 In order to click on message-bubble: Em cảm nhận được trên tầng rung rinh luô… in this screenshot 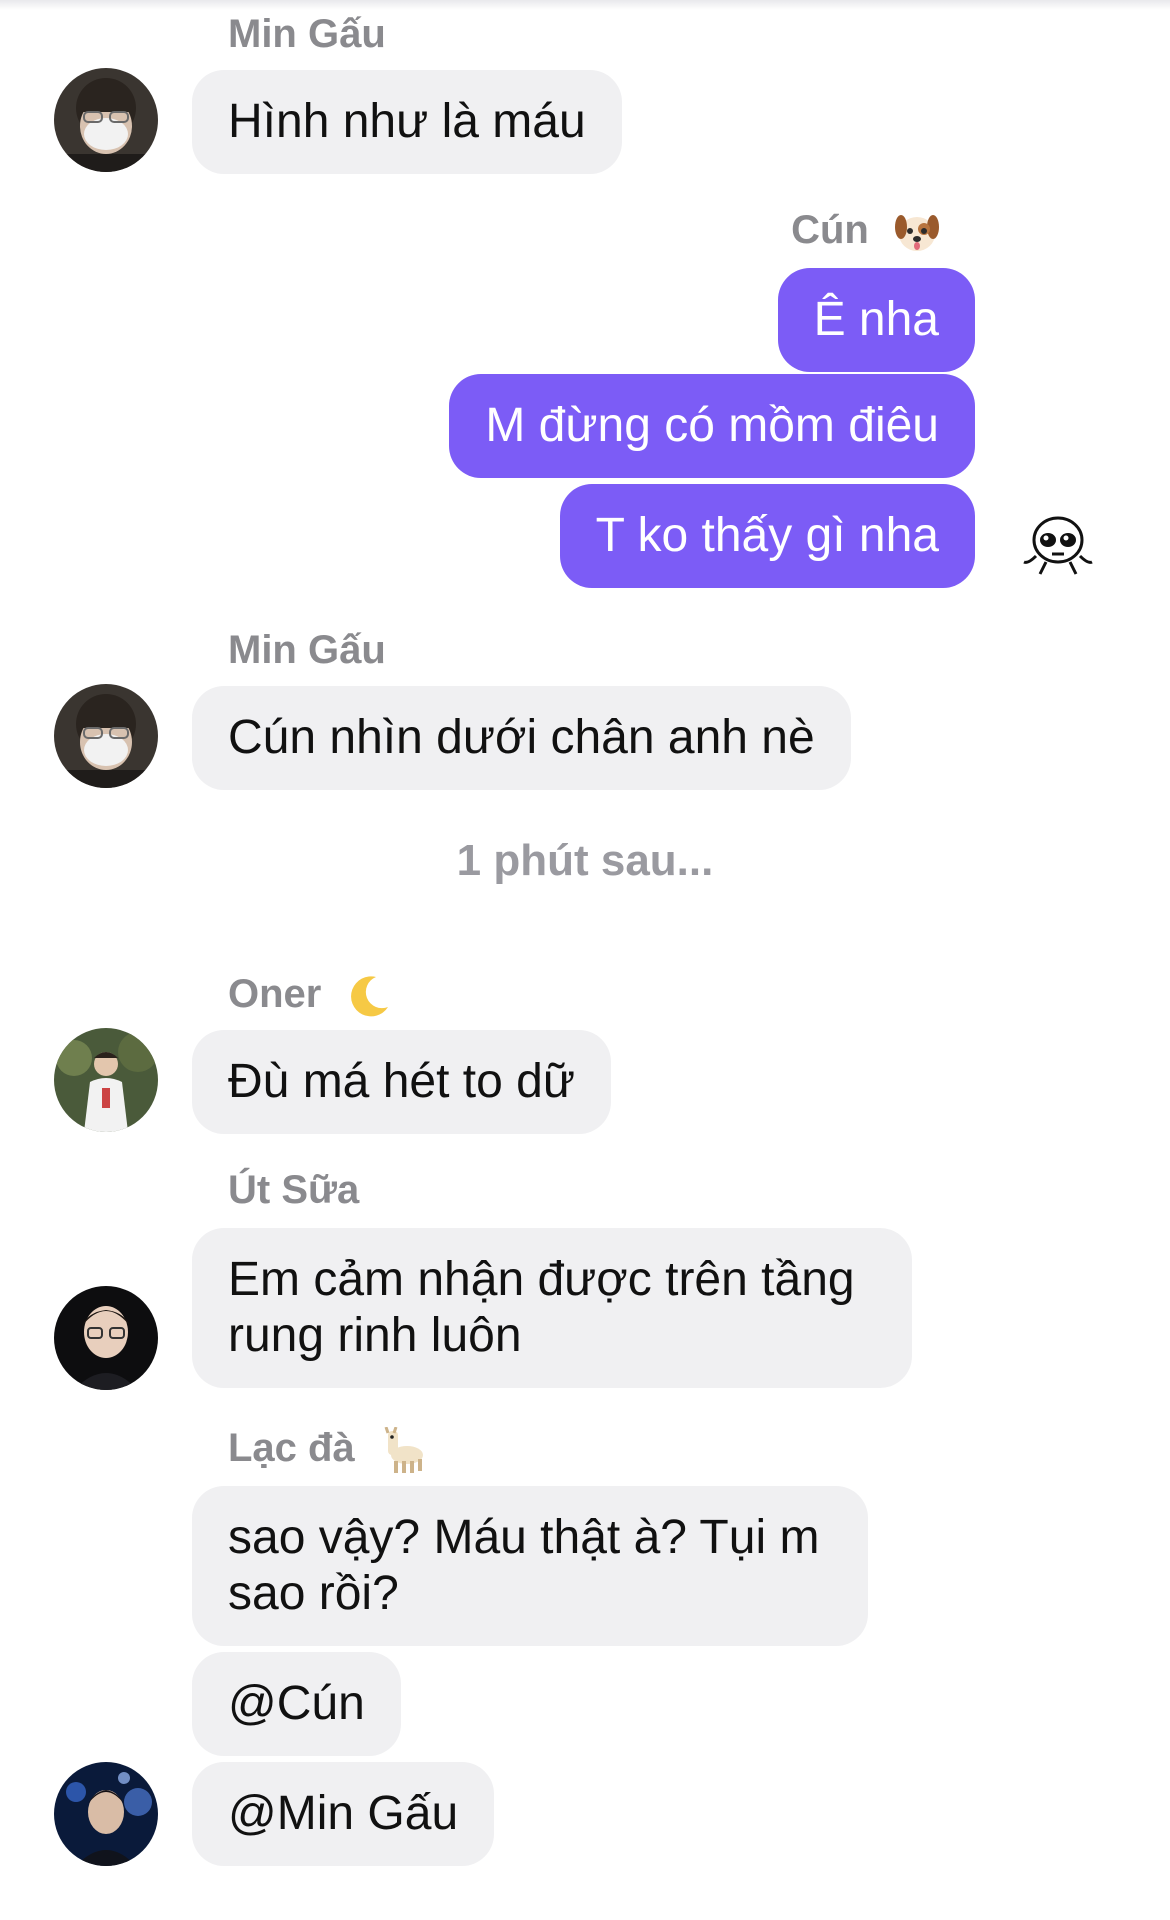, I will do `click(552, 1308)`.